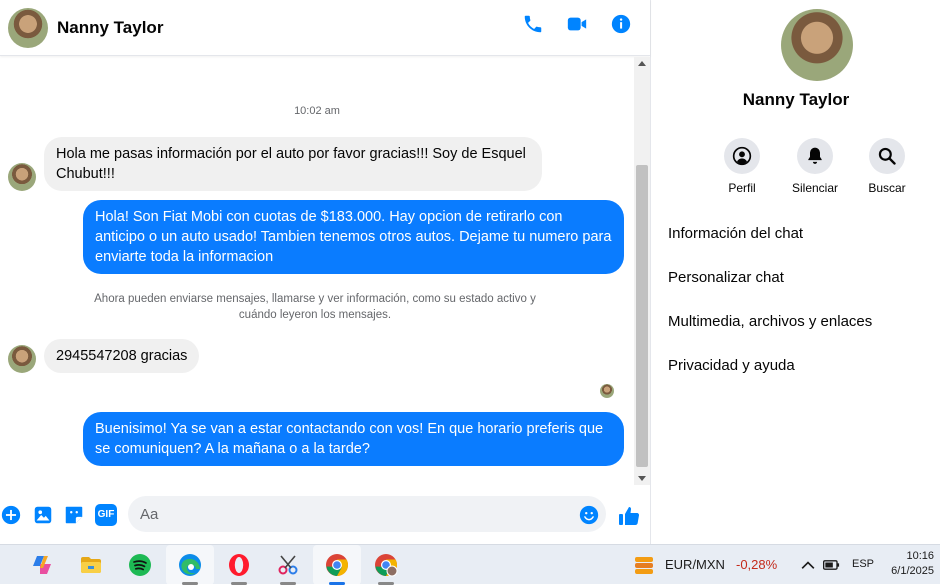 The image size is (940, 585). I want to click on ticker-change: -0,28%, so click(756, 564).